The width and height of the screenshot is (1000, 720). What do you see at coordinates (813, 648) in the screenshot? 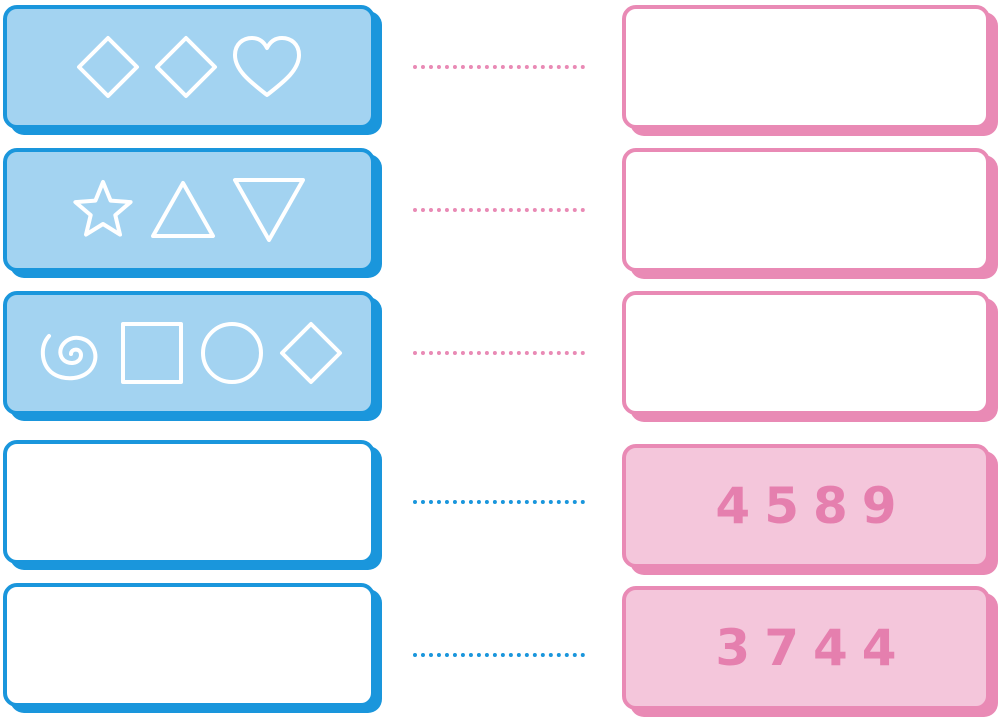
I see `code-value-5: 3744` at bounding box center [813, 648].